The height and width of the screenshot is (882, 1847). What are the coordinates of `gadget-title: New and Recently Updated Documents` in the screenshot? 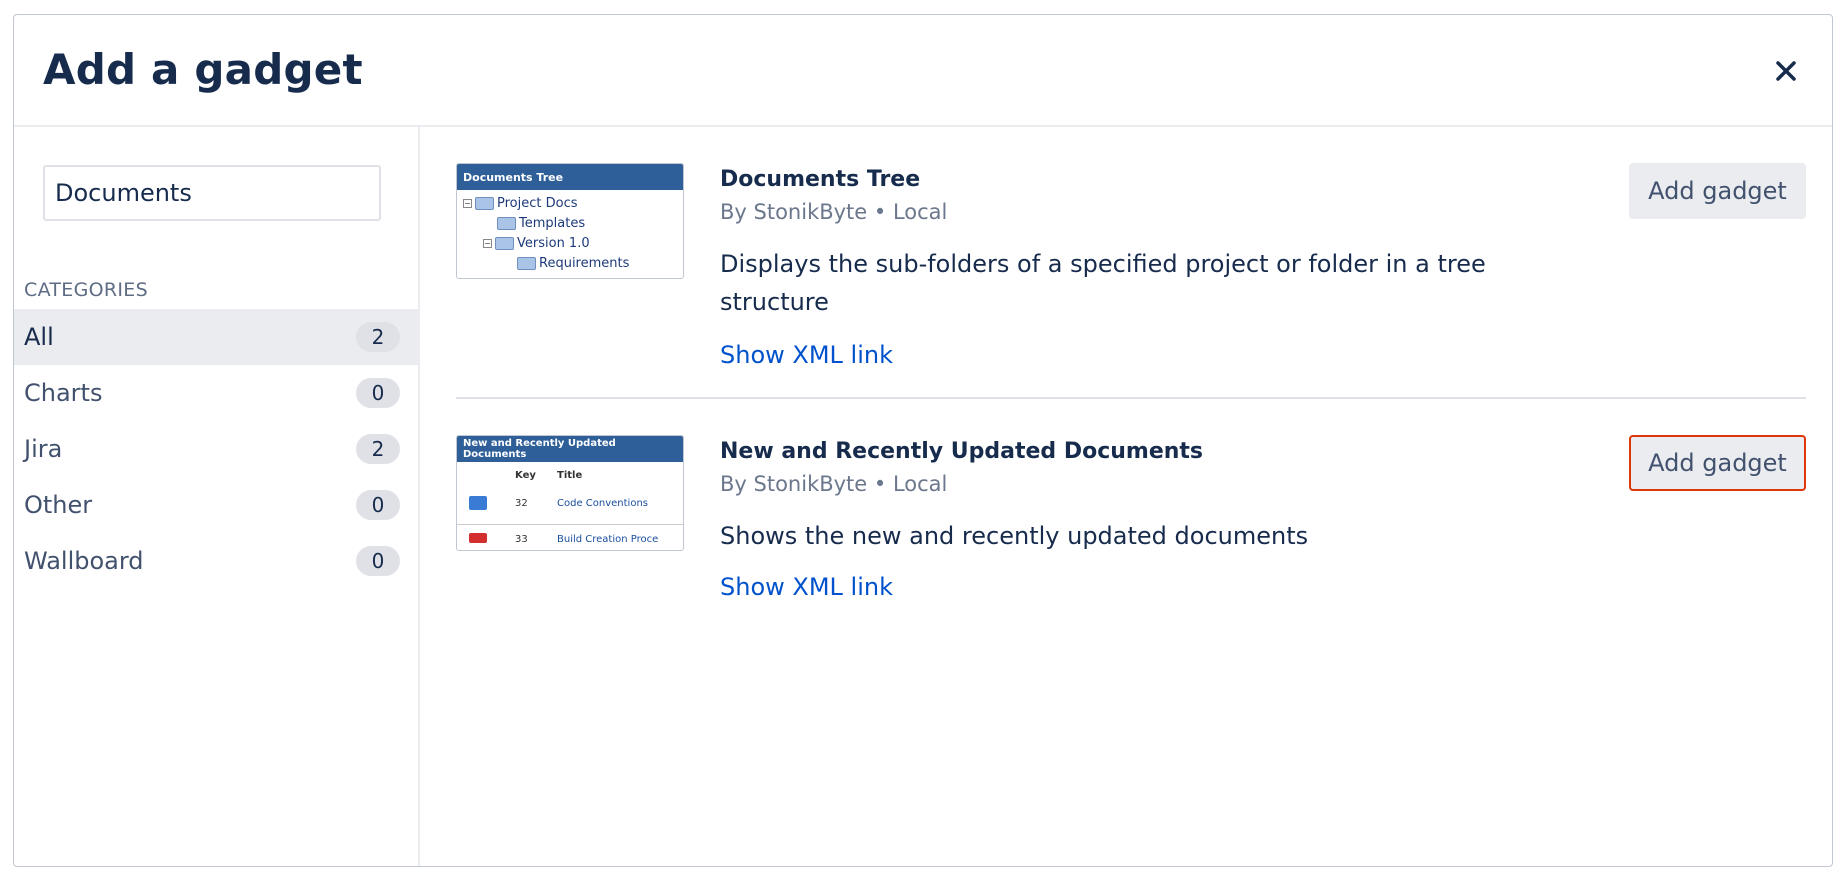 It's located at (962, 451).